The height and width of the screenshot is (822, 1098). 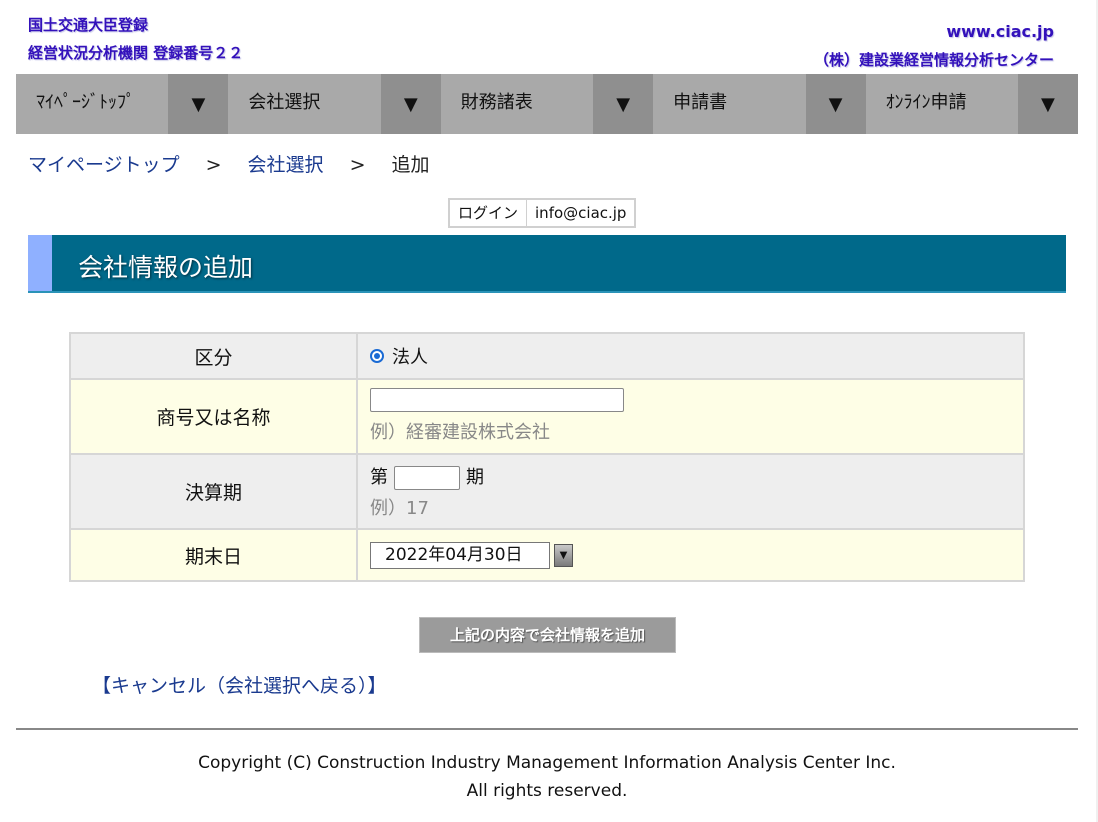 I want to click on name-example: 例）経審建設株式会社, so click(x=460, y=432).